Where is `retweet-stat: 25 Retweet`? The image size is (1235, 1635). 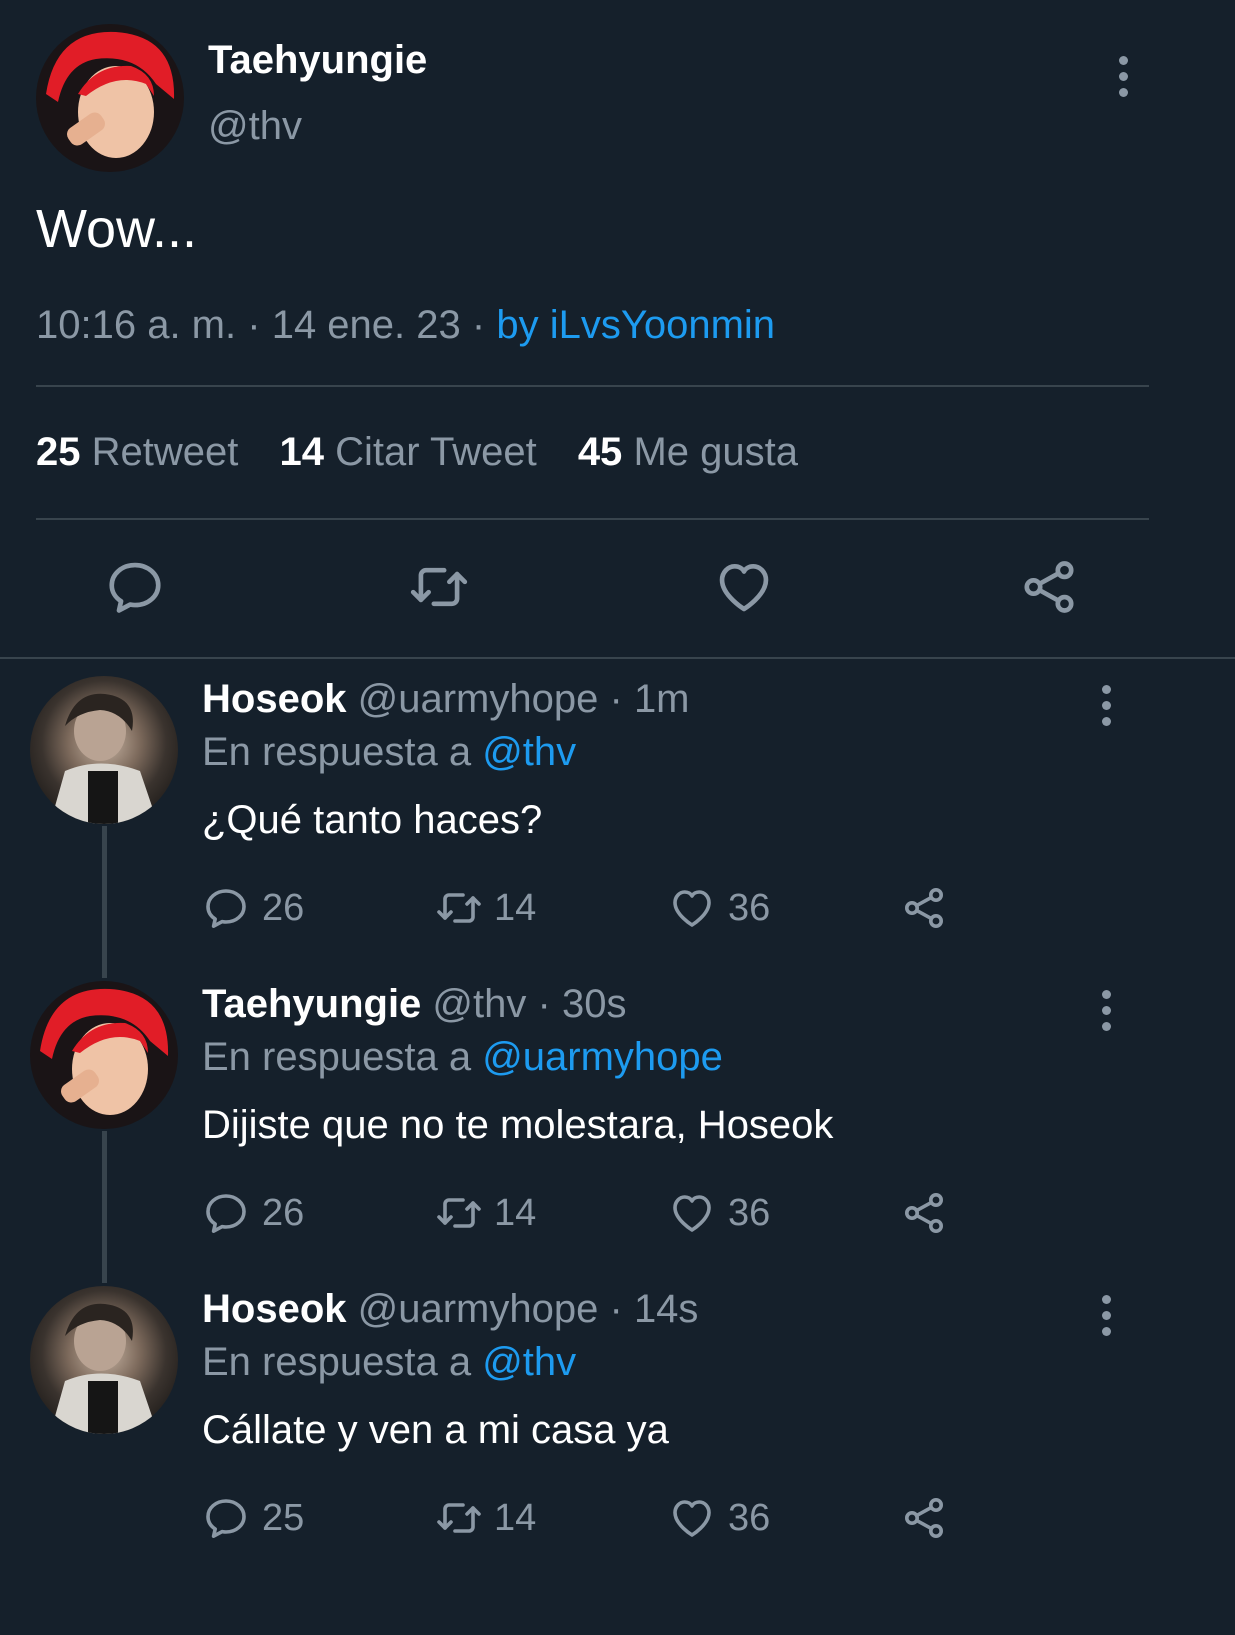
retweet-stat: 25 Retweet is located at coordinates (143, 452).